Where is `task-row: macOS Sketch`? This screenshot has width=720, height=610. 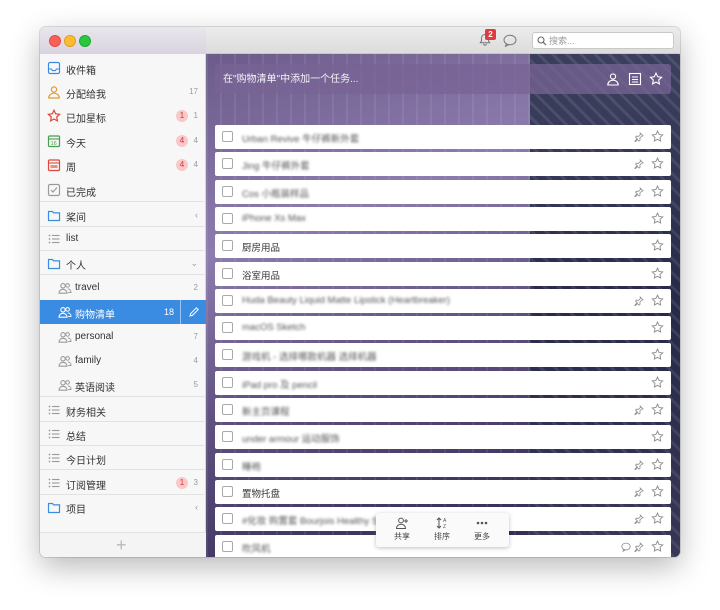
task-row: macOS Sketch is located at coordinates (443, 328).